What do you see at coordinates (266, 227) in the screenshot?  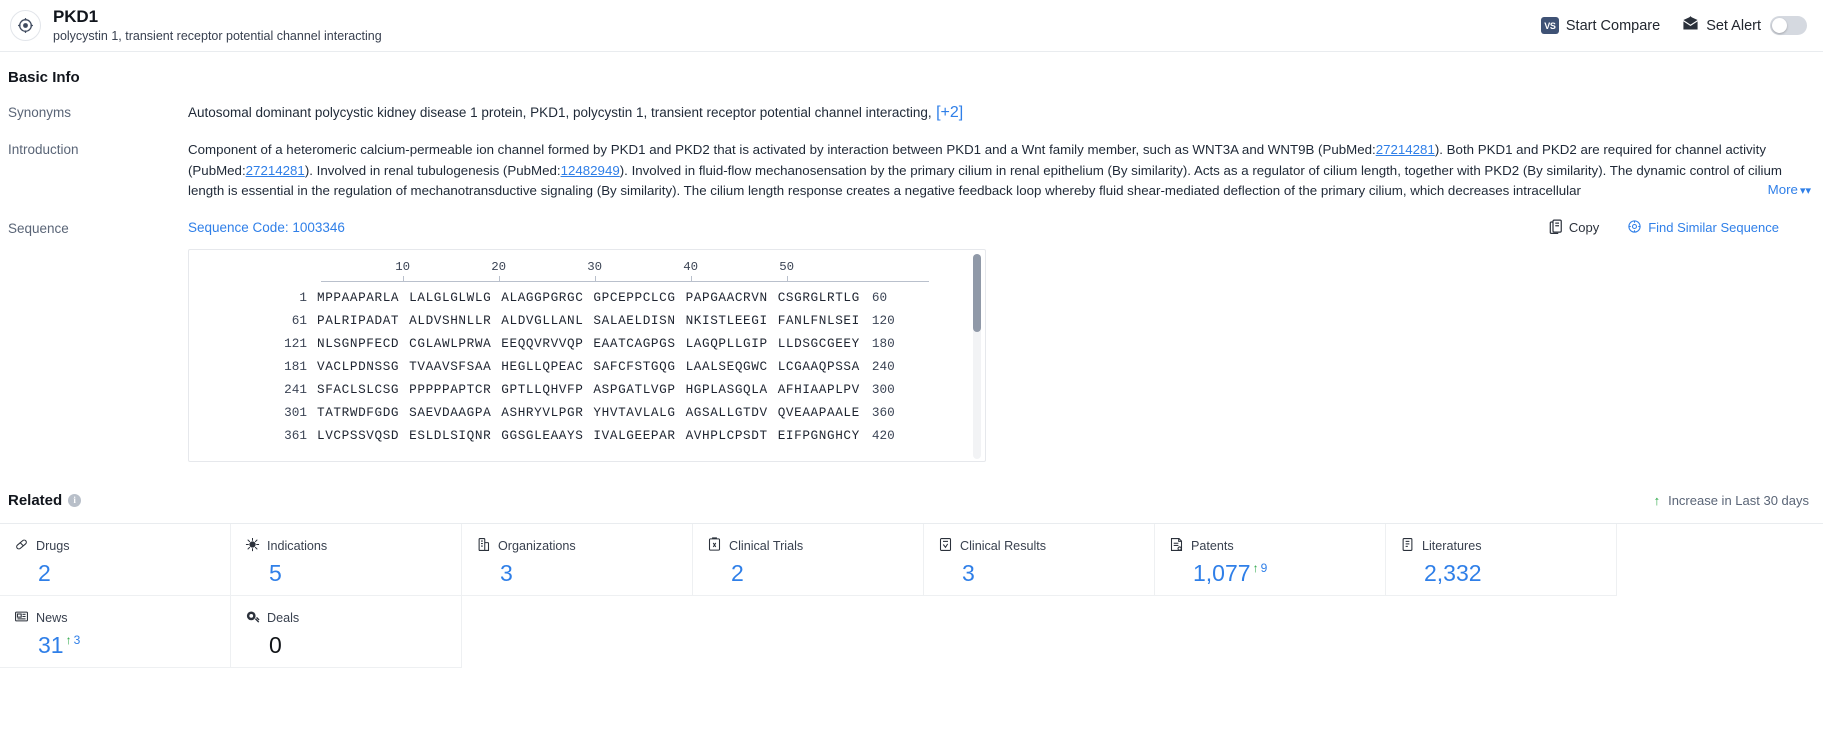 I see `sequence-code: Sequence Code: 1003346` at bounding box center [266, 227].